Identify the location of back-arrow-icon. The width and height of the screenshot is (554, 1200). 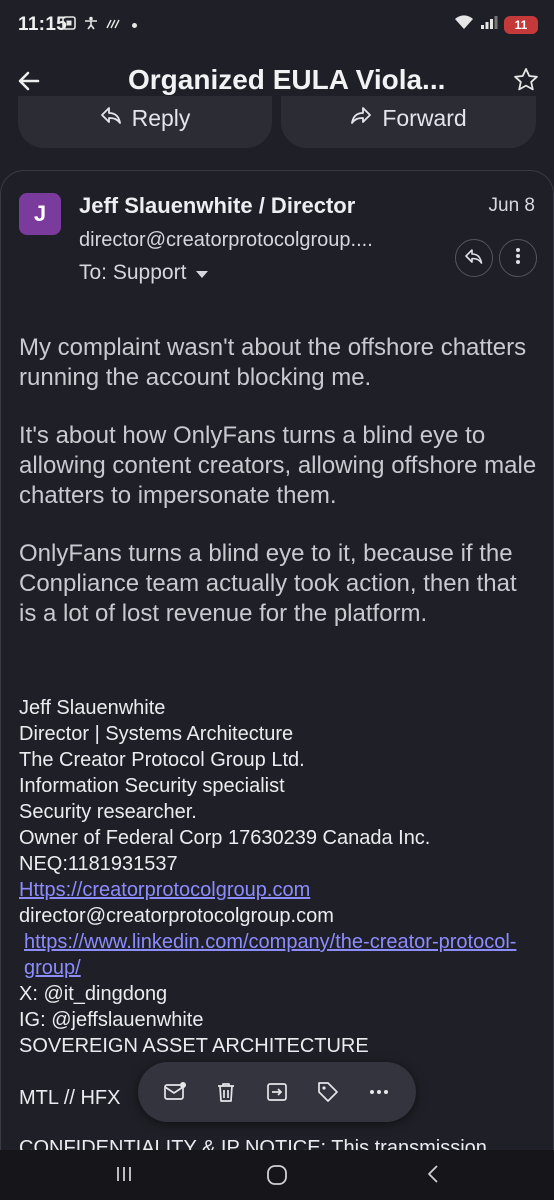
(29, 81).